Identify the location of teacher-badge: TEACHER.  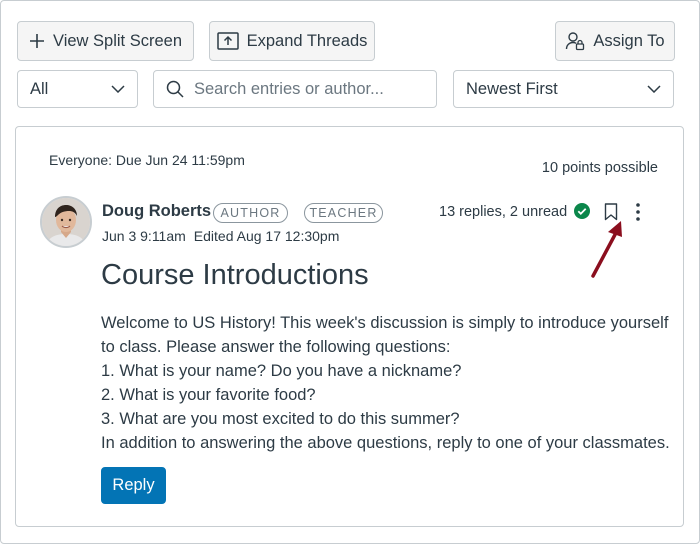
(343, 213).